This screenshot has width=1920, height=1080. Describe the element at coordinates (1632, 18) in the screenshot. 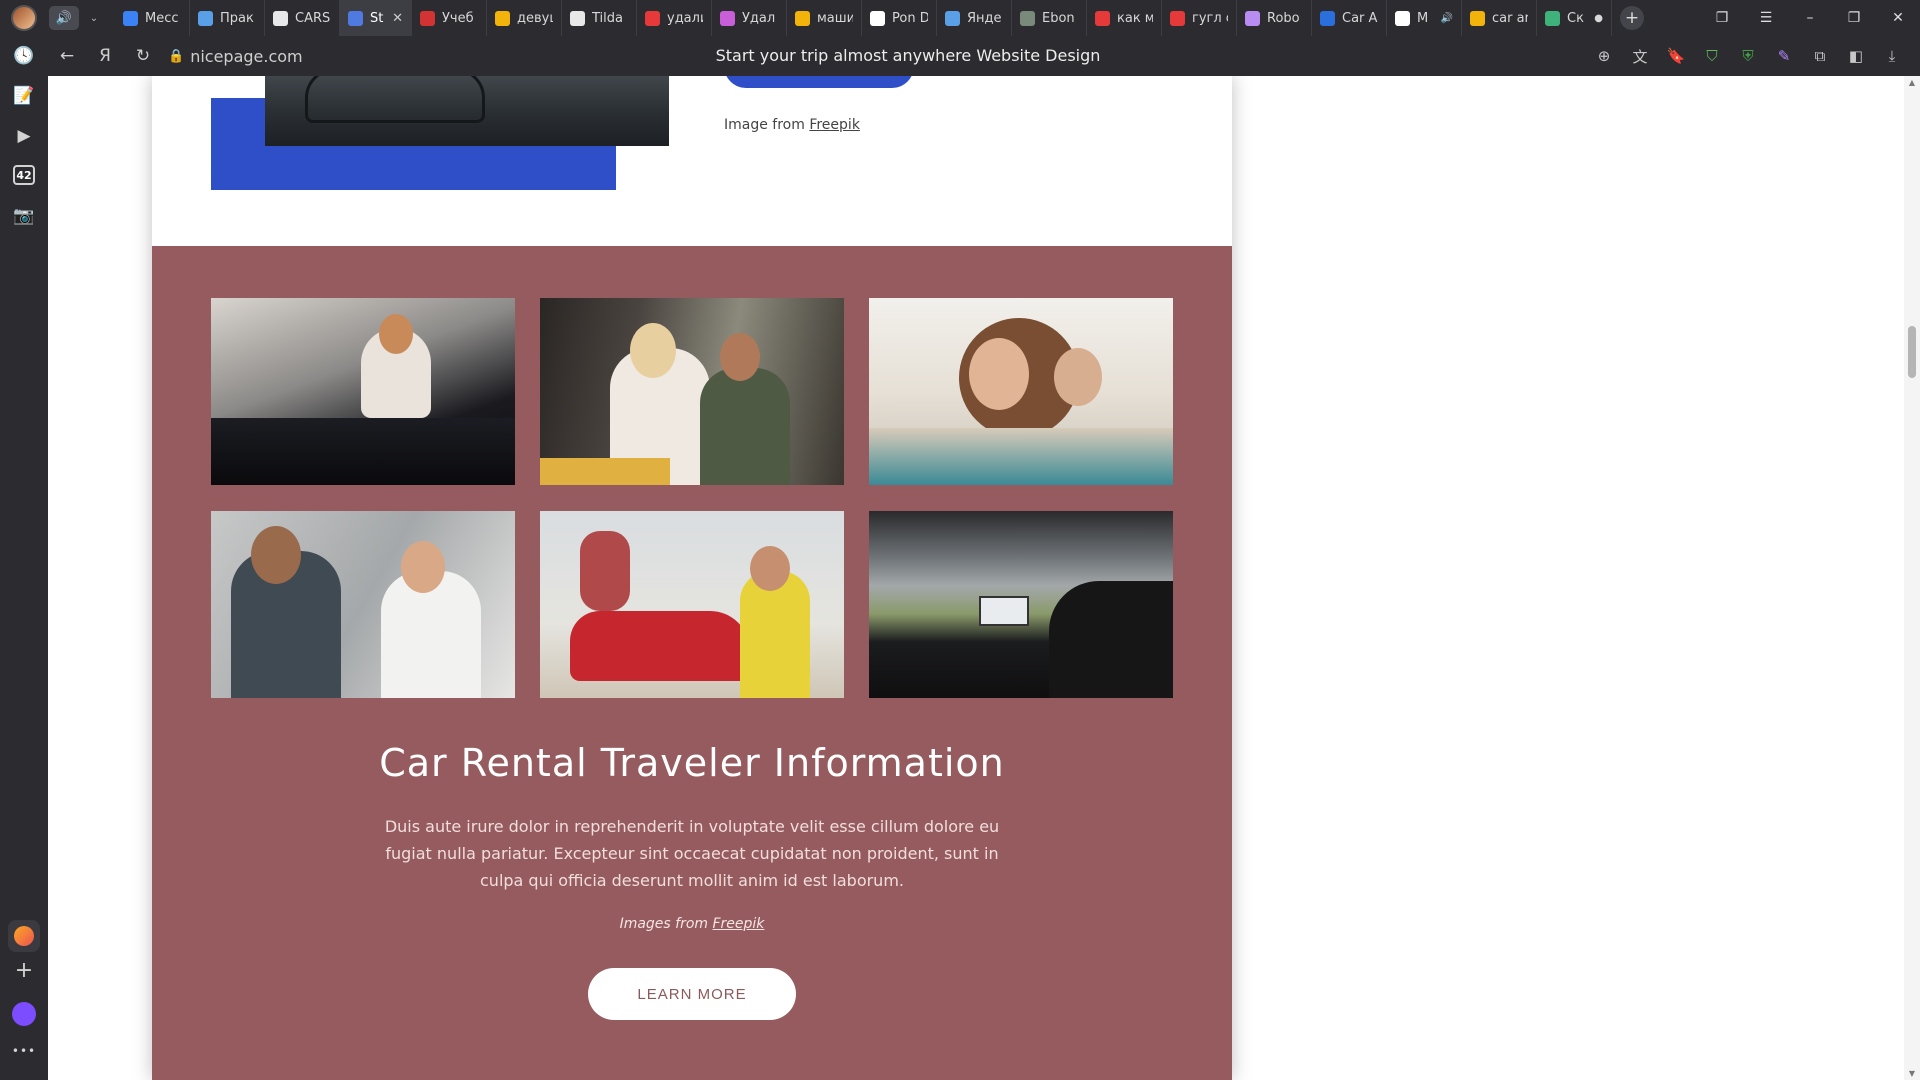

I see `new-tab-button: +` at that location.